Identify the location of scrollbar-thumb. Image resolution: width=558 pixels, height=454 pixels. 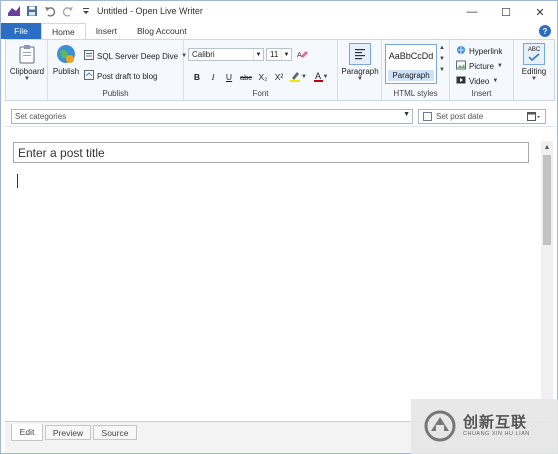
(547, 200).